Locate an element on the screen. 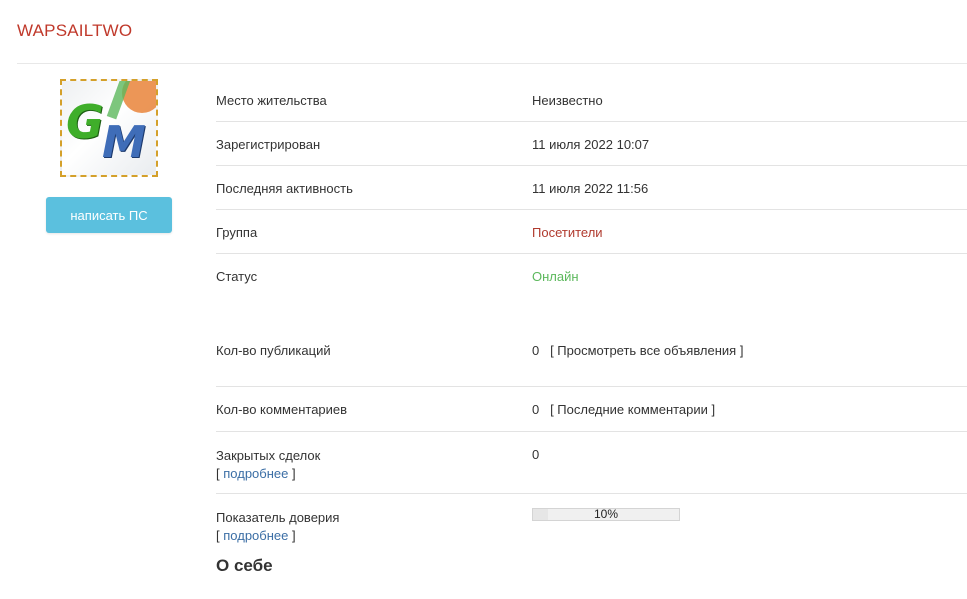 The image size is (967, 599). info-row-residence: Место жительства Неизвестно is located at coordinates (591, 100).